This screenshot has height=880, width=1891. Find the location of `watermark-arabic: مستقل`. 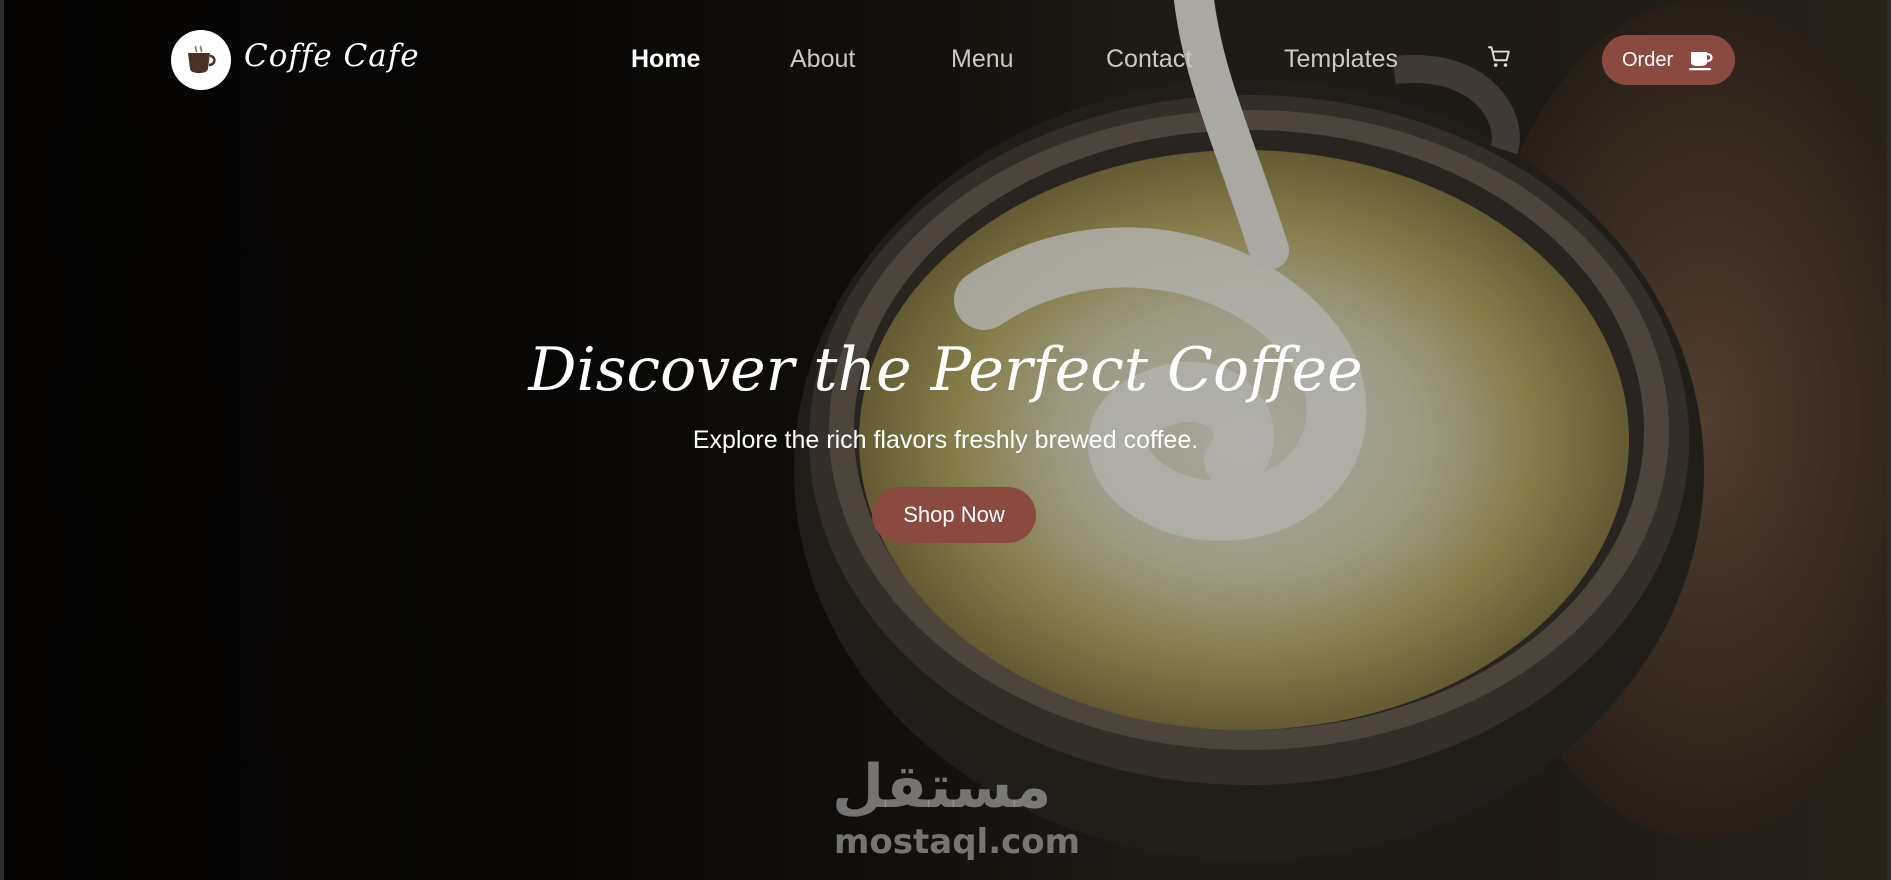

watermark-arabic: مستقل is located at coordinates (942, 787).